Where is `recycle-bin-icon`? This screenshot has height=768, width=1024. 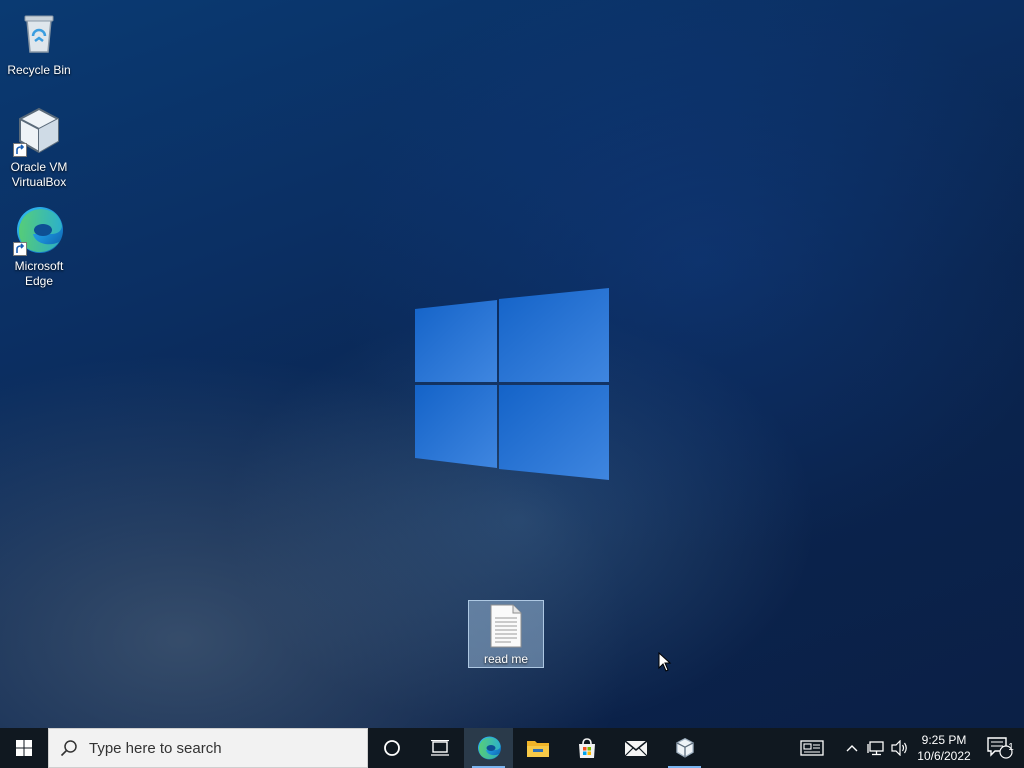 recycle-bin-icon is located at coordinates (39, 34).